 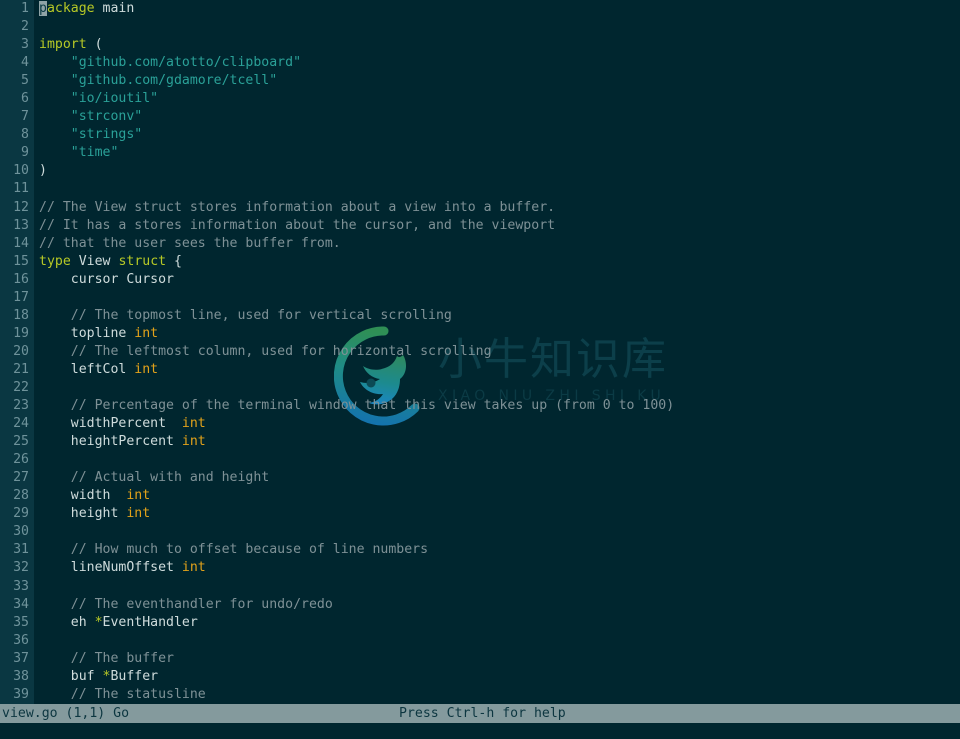 I want to click on code-line: 19 topline int, so click(x=480, y=334).